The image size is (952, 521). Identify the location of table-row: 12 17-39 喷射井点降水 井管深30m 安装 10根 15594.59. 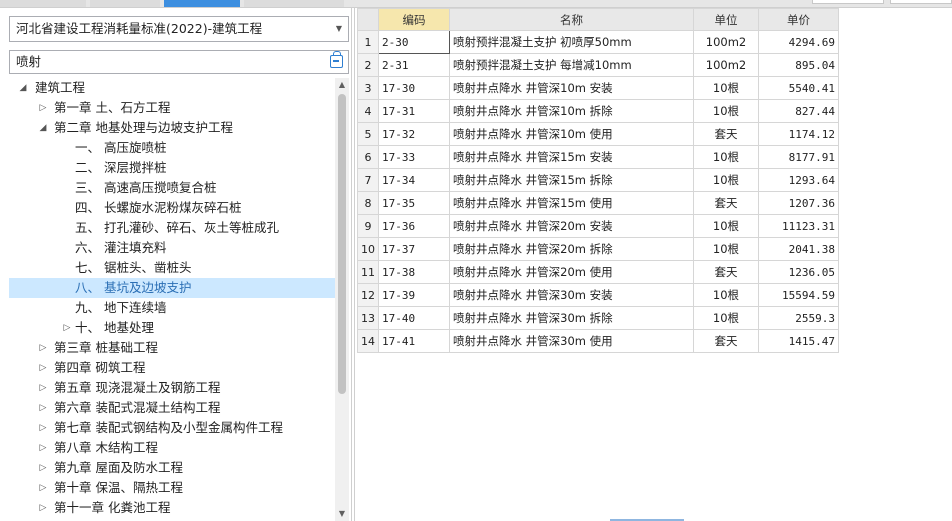
(598, 295).